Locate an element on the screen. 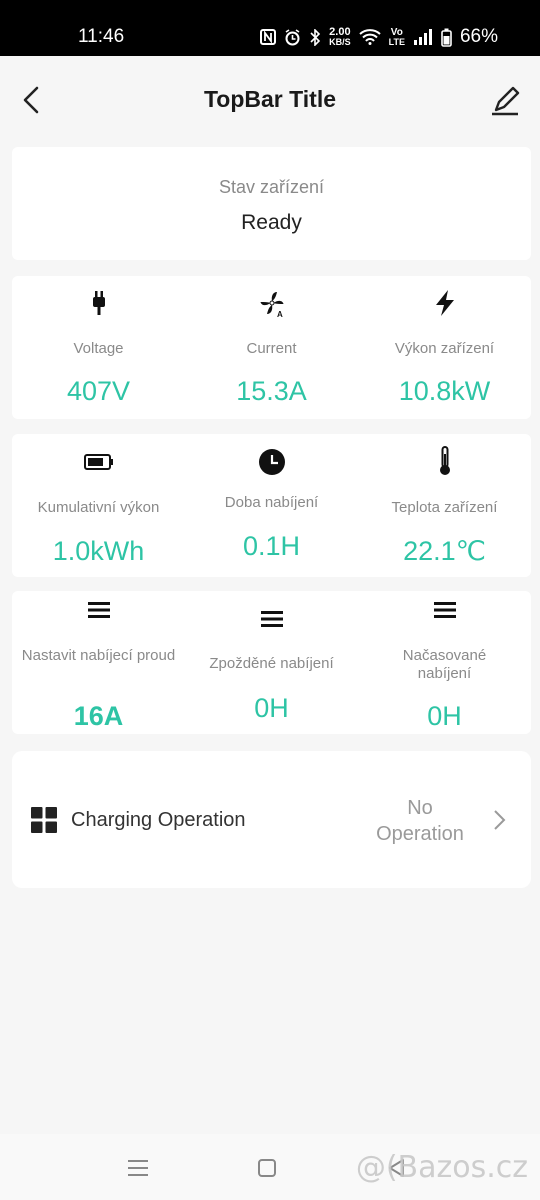 The width and height of the screenshot is (540, 1200). square-icon is located at coordinates (267, 1168).